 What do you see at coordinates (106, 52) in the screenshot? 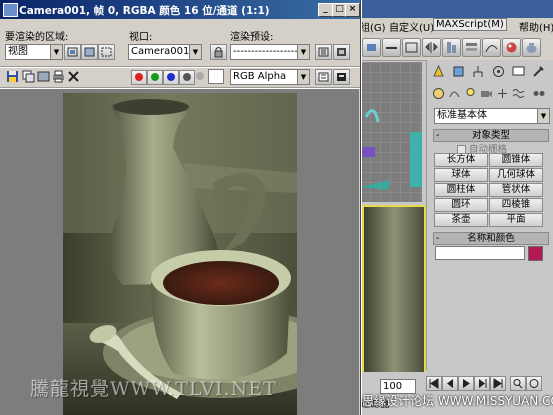
I see `region-select-icon` at bounding box center [106, 52].